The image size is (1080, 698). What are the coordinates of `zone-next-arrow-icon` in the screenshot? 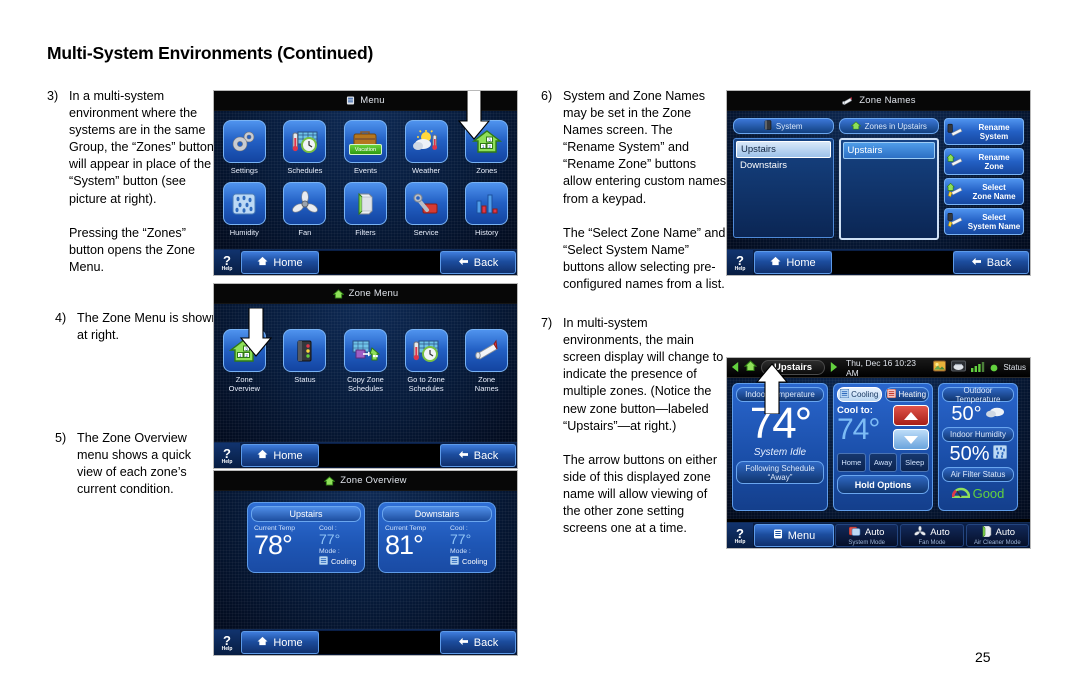 It's located at (833, 368).